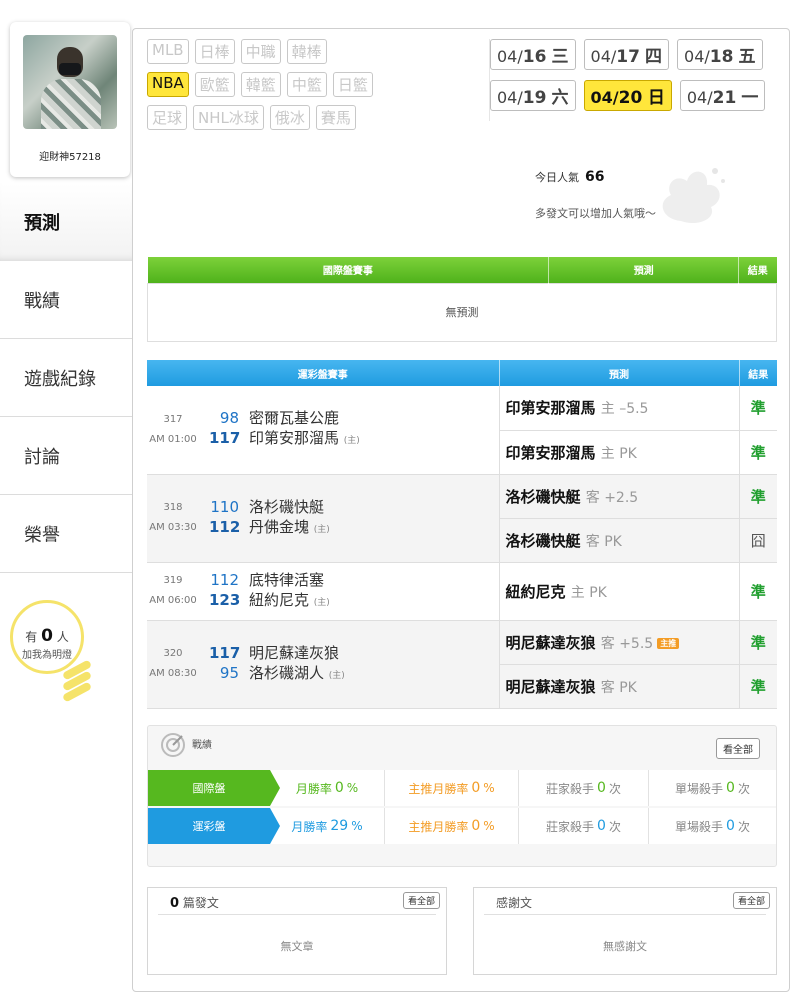 The image size is (798, 1000). I want to click on bulb-caption: 加我為明燈, so click(47, 655).